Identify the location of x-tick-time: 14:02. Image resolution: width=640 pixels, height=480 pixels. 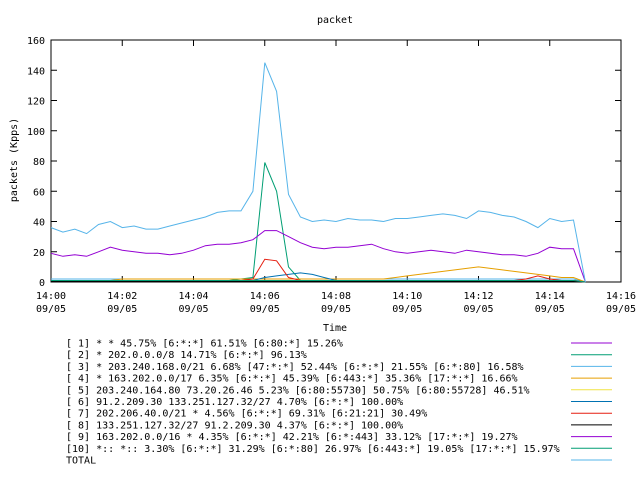
(122, 296).